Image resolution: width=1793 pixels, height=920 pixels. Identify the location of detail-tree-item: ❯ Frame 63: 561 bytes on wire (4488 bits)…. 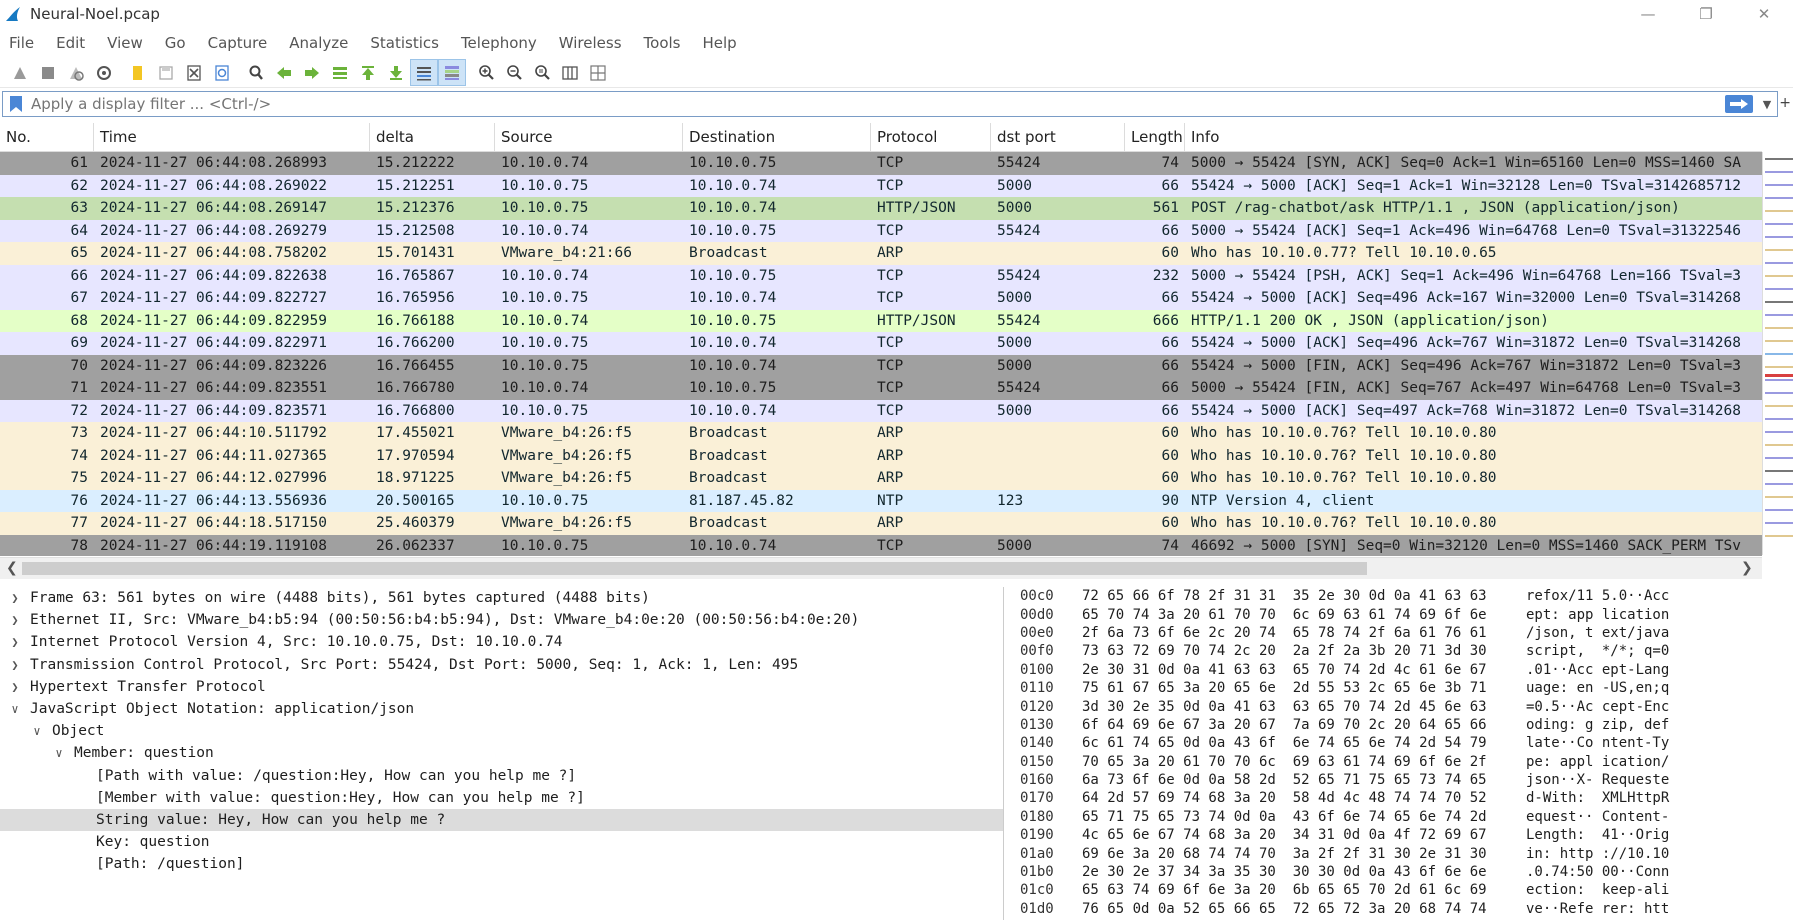
(501, 598).